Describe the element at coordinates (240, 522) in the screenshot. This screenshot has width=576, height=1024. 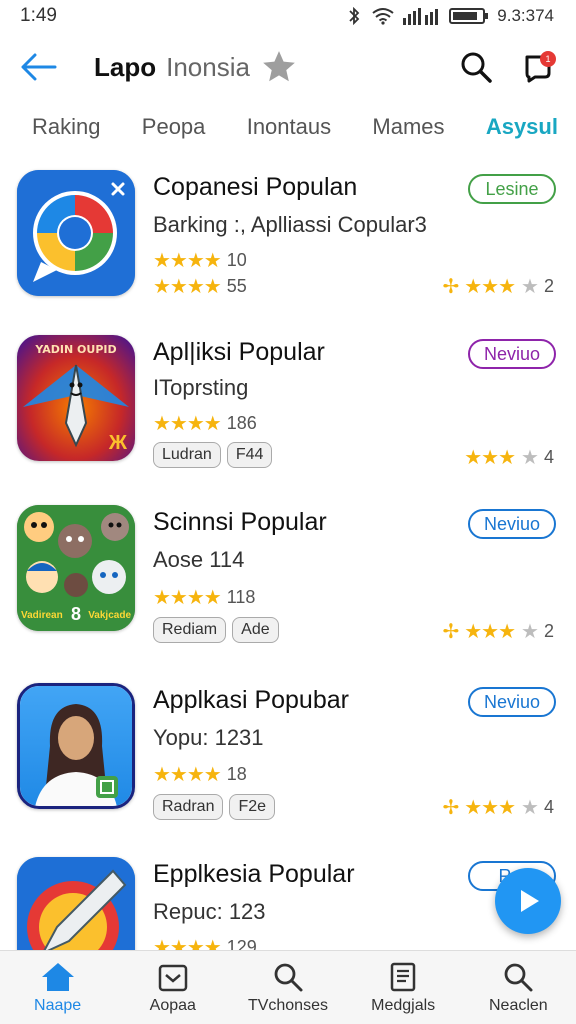
I see `app-name: Scinnsi Popular` at that location.